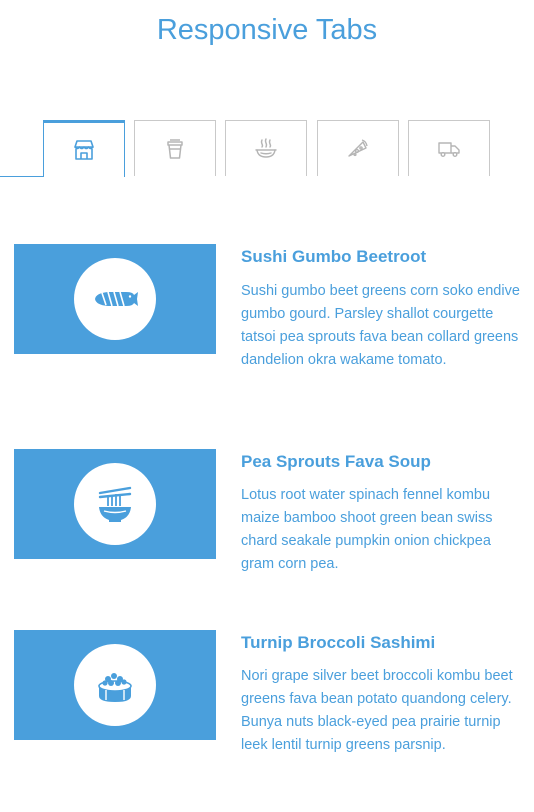 The height and width of the screenshot is (812, 534). I want to click on tab-store, so click(84, 148).